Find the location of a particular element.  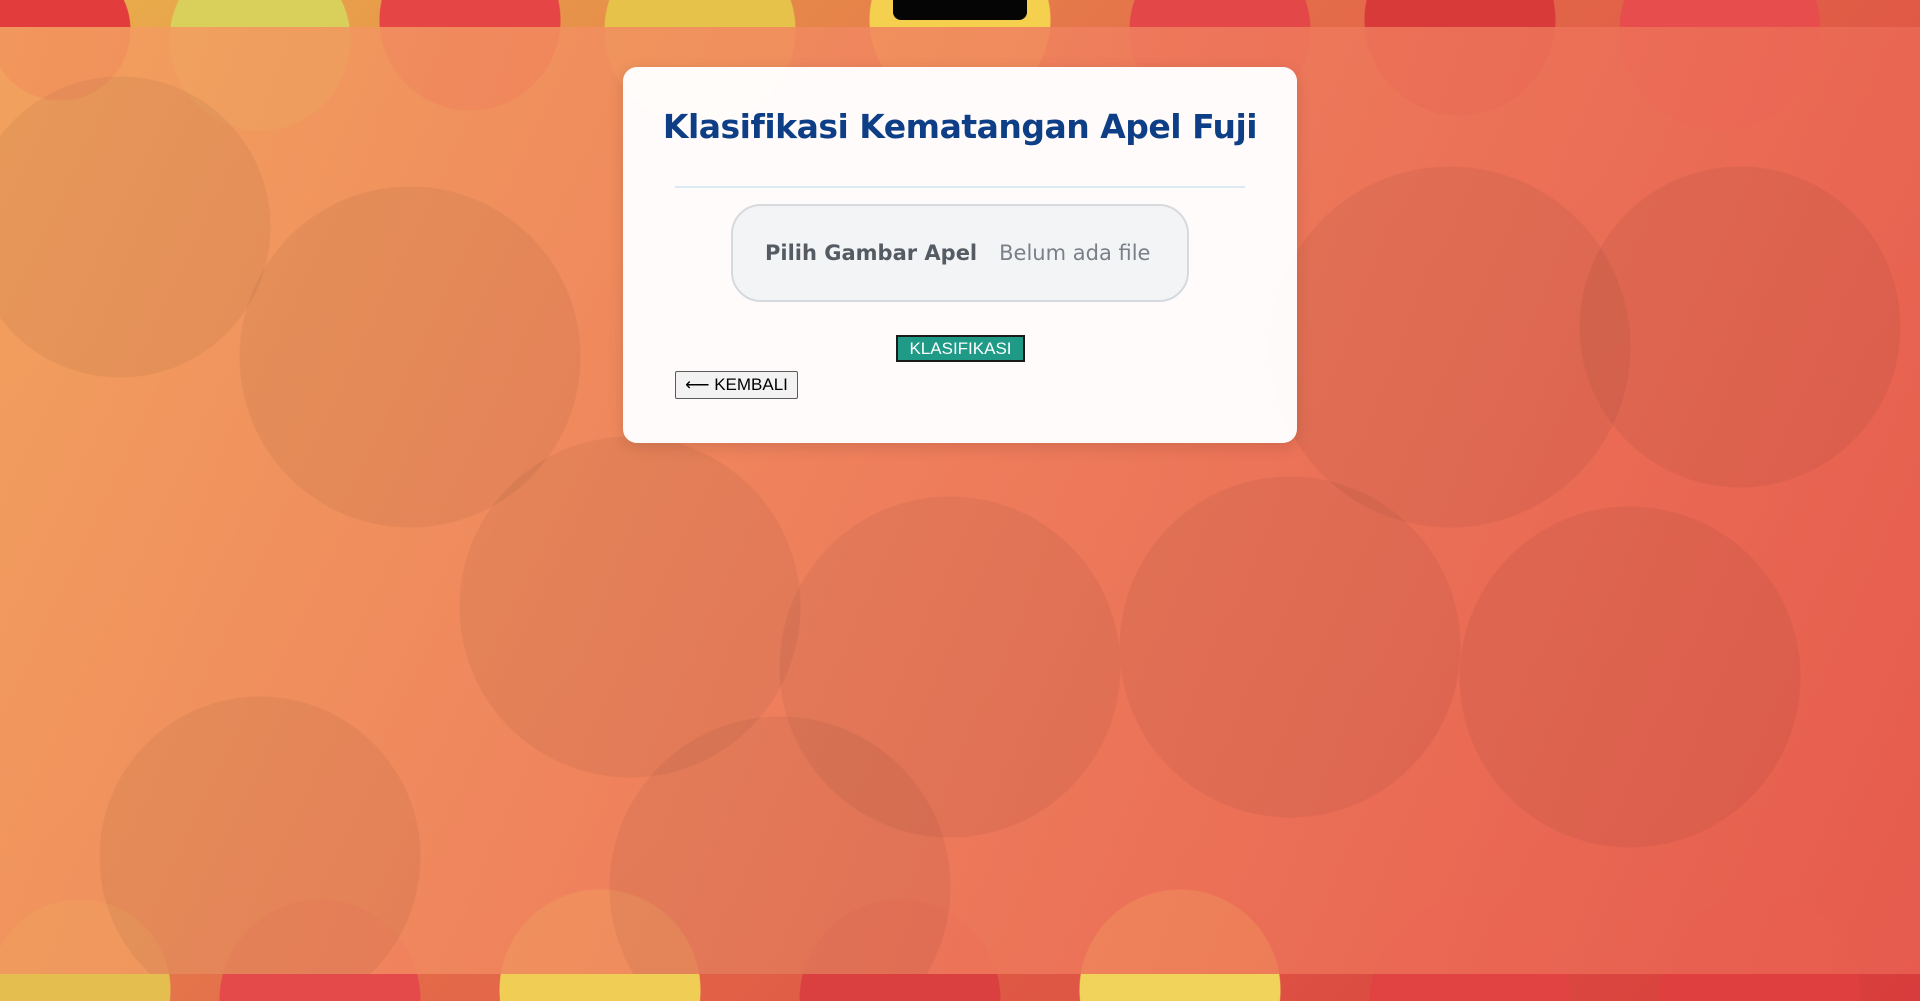

file-picker-label: Pilih Gambar Apel is located at coordinates (871, 253).